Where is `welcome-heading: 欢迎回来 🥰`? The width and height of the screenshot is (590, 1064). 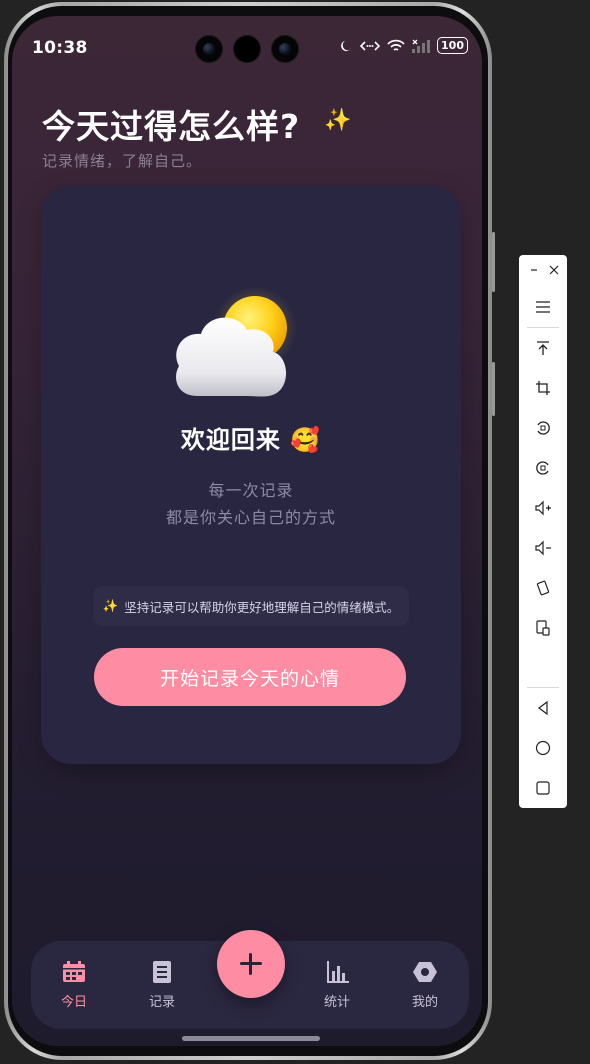 welcome-heading: 欢迎回来 🥰 is located at coordinates (251, 437).